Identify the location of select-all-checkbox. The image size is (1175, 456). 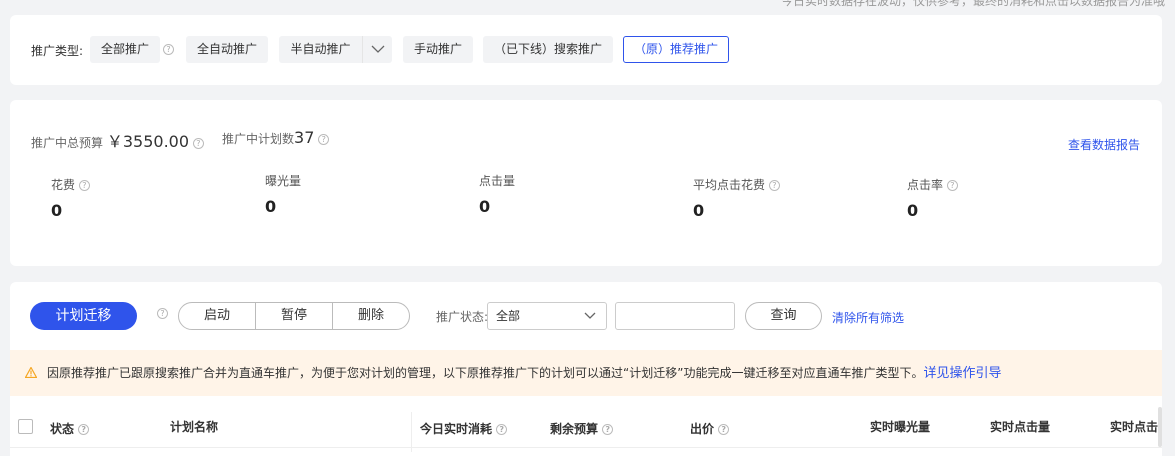
(25, 426).